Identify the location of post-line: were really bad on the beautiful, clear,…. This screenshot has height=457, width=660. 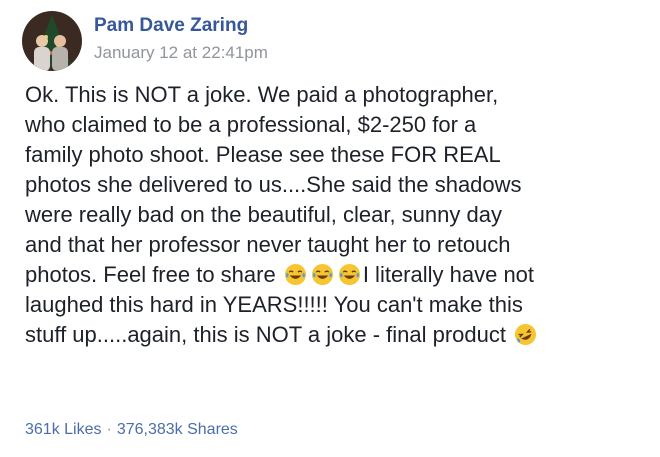
(263, 214).